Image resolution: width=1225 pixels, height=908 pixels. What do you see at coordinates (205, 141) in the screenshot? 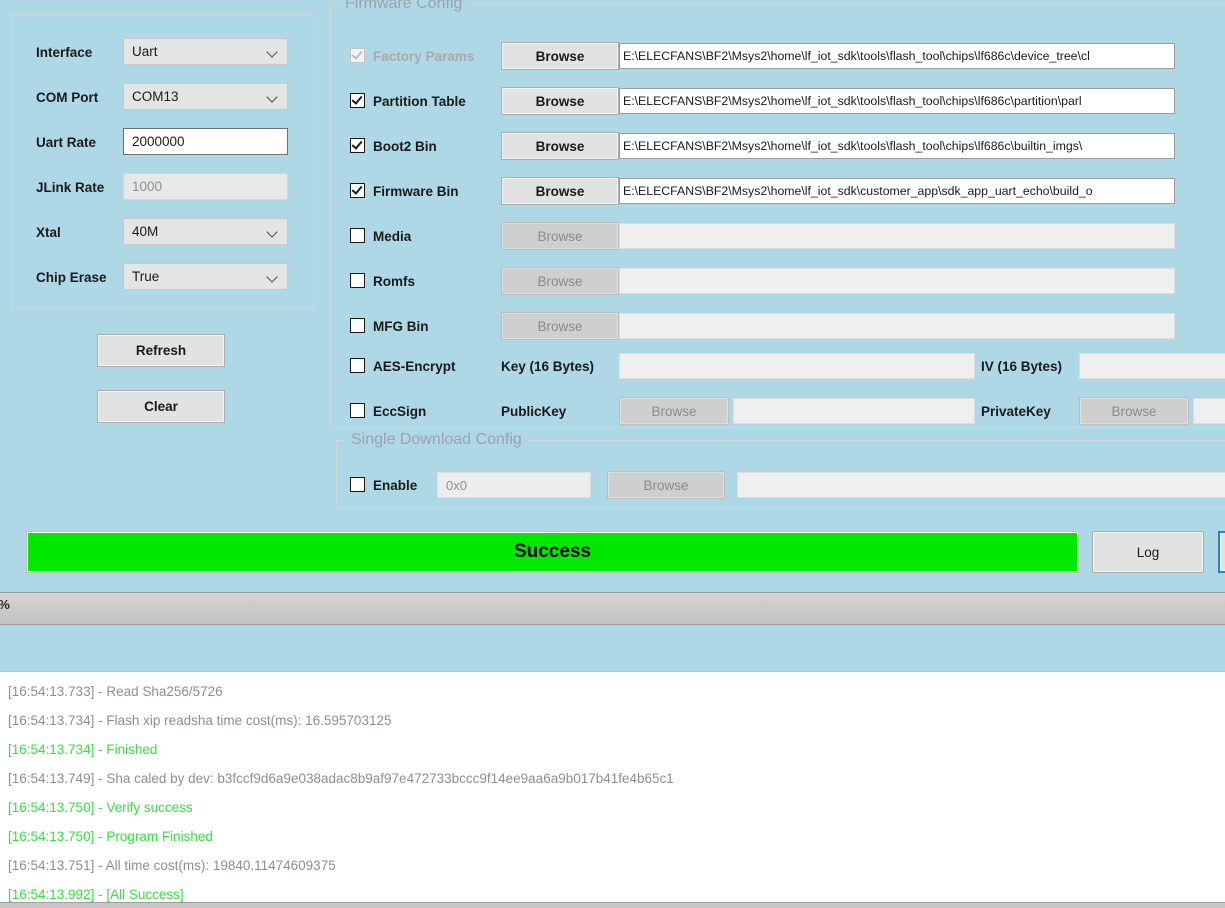
I see `uart-rate-input: 2000000` at bounding box center [205, 141].